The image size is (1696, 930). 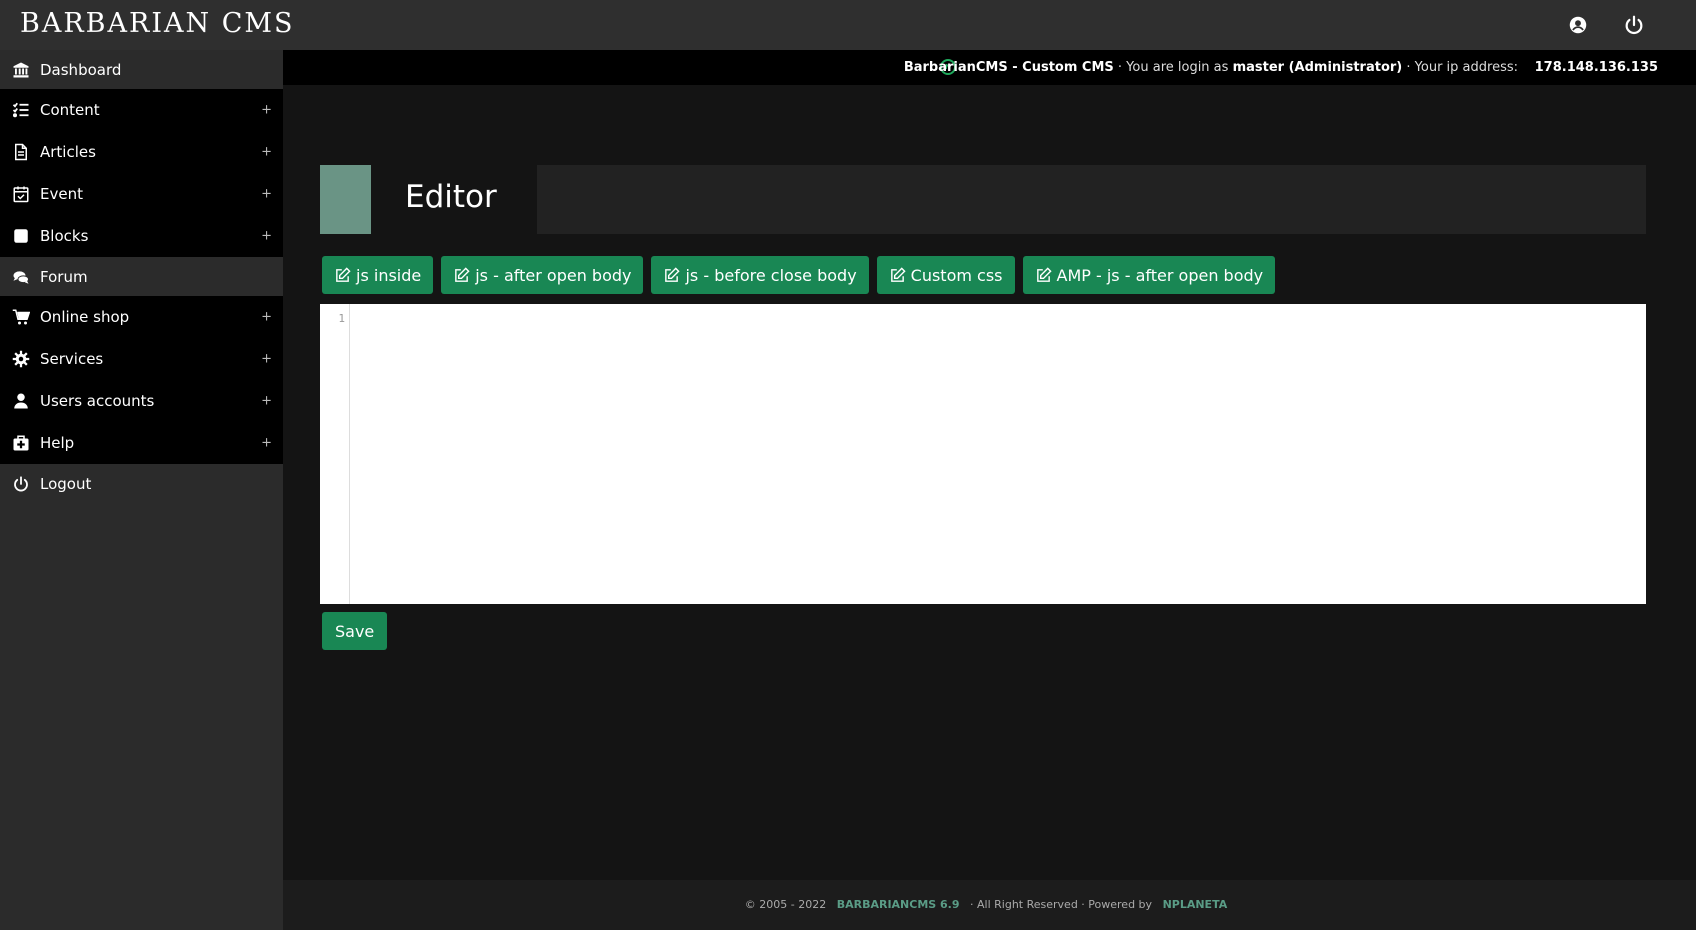 What do you see at coordinates (72, 359) in the screenshot?
I see `sidebar-item-label: Services` at bounding box center [72, 359].